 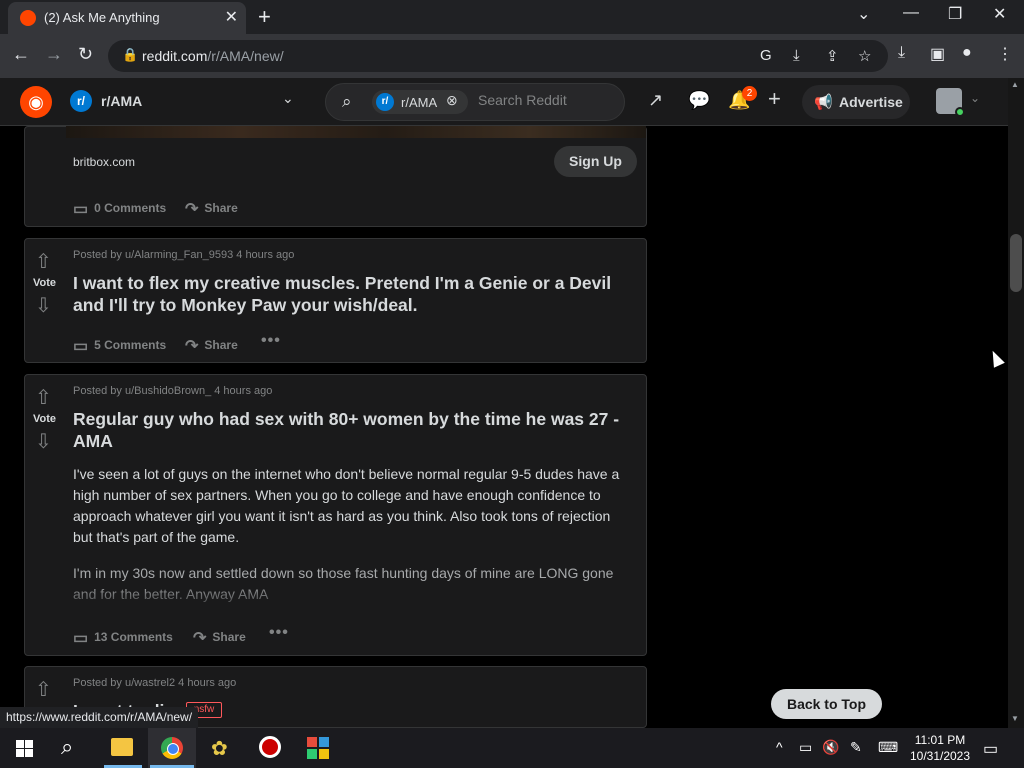 I want to click on restore-icon: ❐, so click(x=955, y=14).